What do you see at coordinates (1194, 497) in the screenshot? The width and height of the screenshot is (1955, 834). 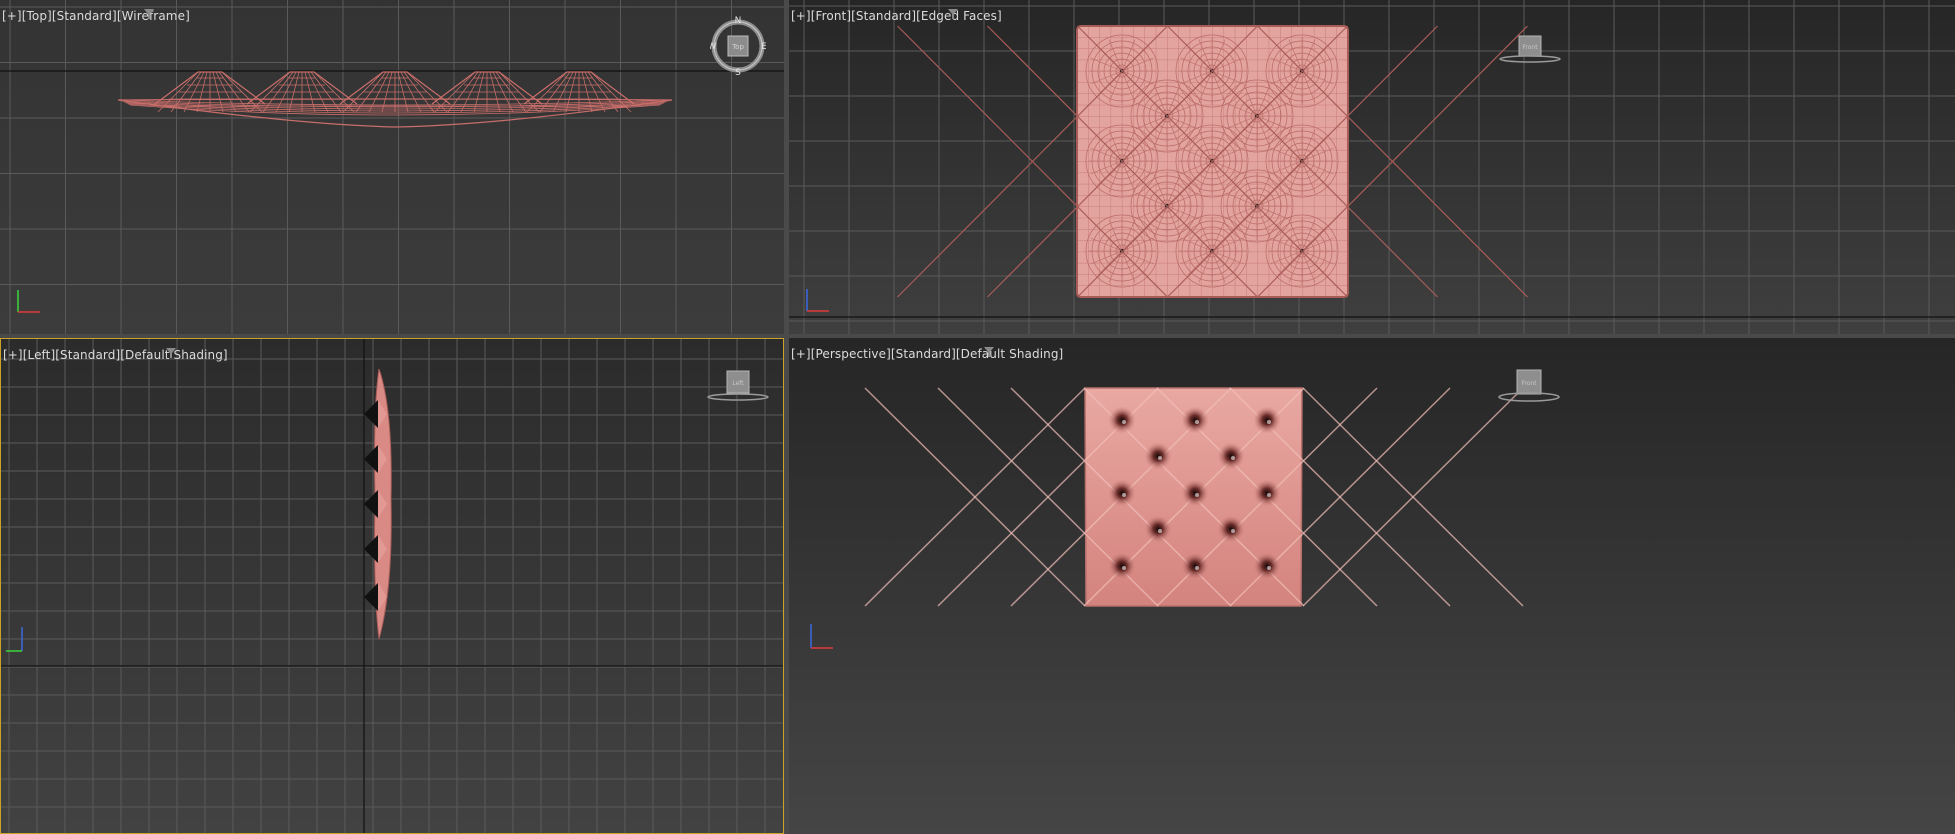 I see `shaded-object` at bounding box center [1194, 497].